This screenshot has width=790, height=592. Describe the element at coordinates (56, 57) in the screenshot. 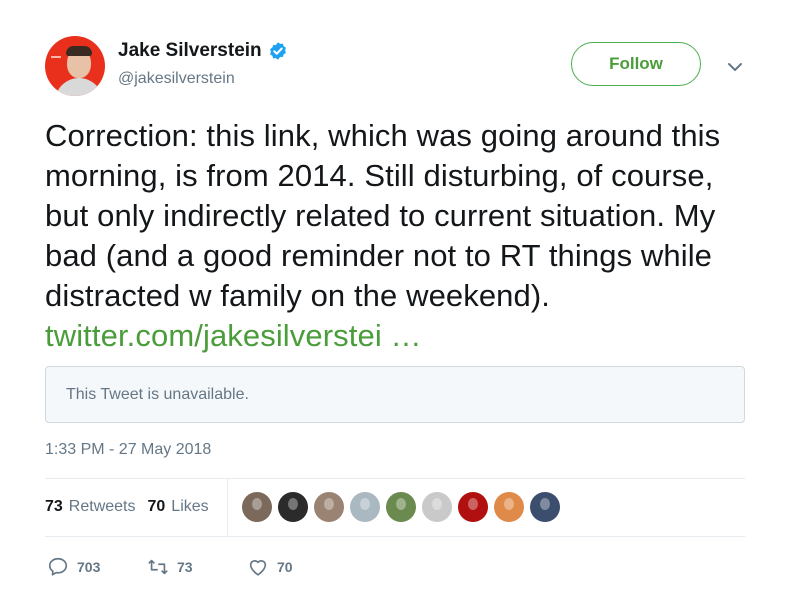

I see `avatar-tag` at that location.